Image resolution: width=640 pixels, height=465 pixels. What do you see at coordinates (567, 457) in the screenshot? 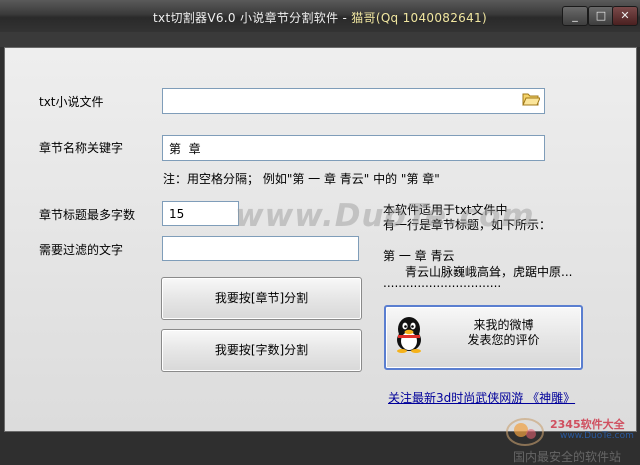
I see `watermark-slogan: 国内最安全的软件站` at bounding box center [567, 457].